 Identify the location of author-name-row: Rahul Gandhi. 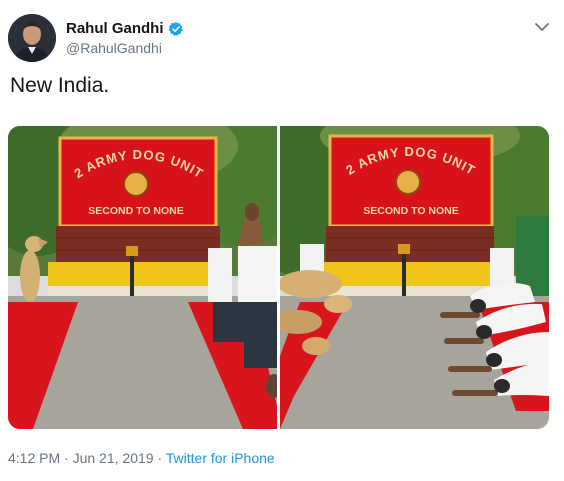
(125, 28).